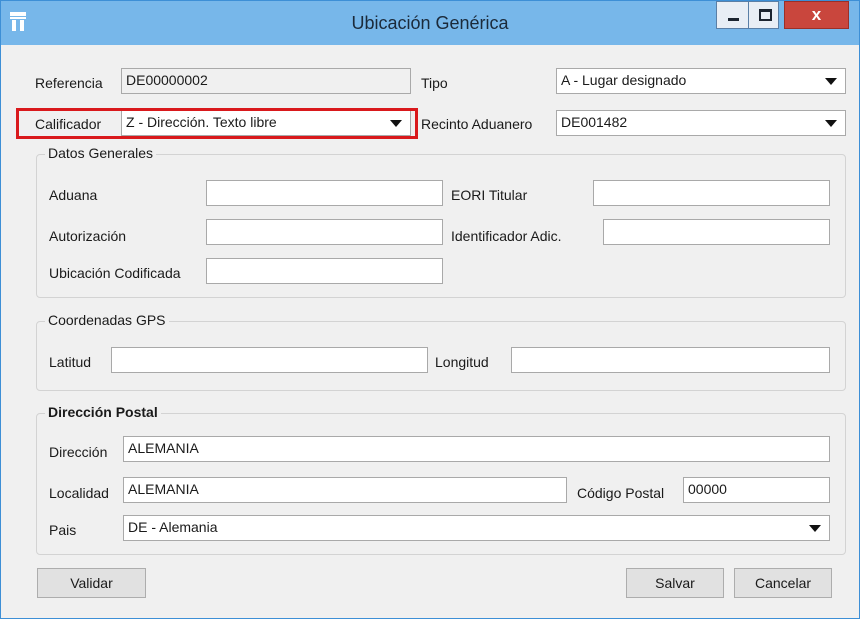  I want to click on close-button: x, so click(816, 15).